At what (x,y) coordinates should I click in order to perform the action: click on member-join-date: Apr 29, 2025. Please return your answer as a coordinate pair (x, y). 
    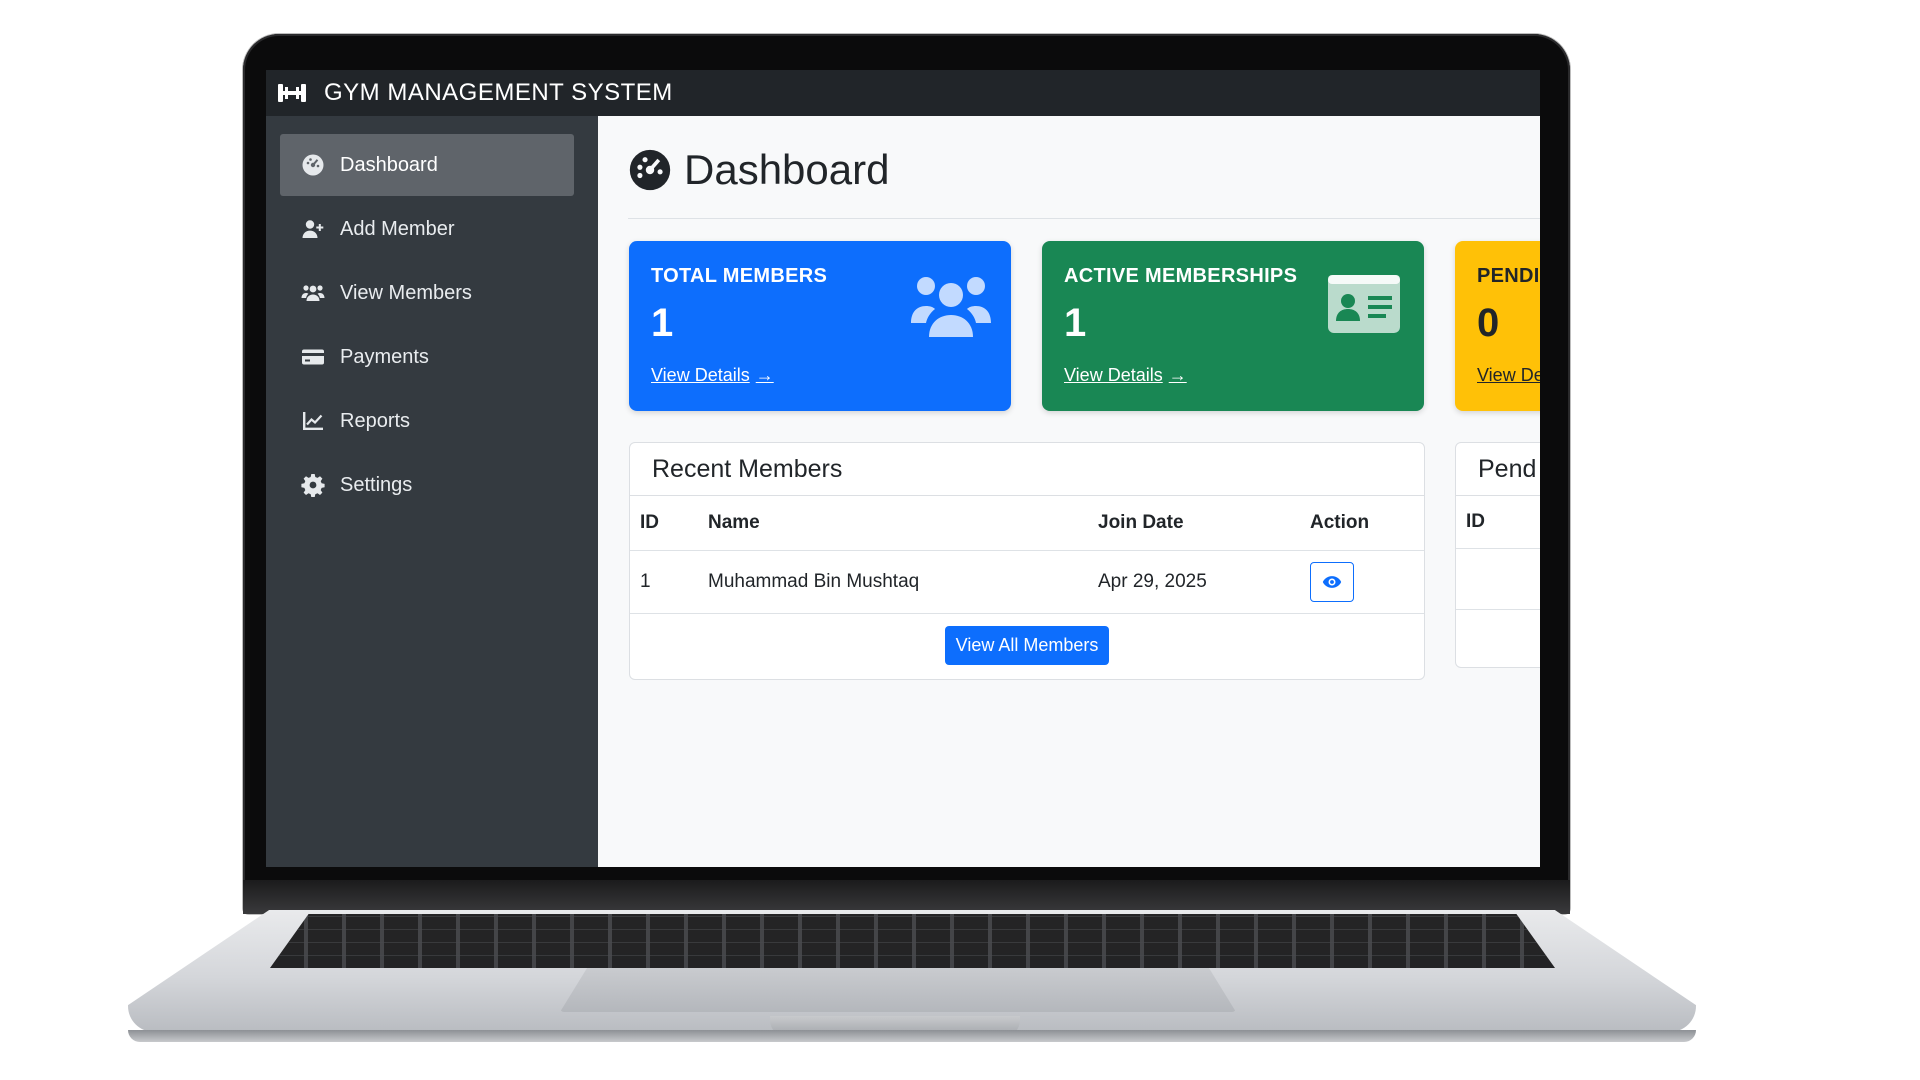
    Looking at the image, I should click on (1203, 582).